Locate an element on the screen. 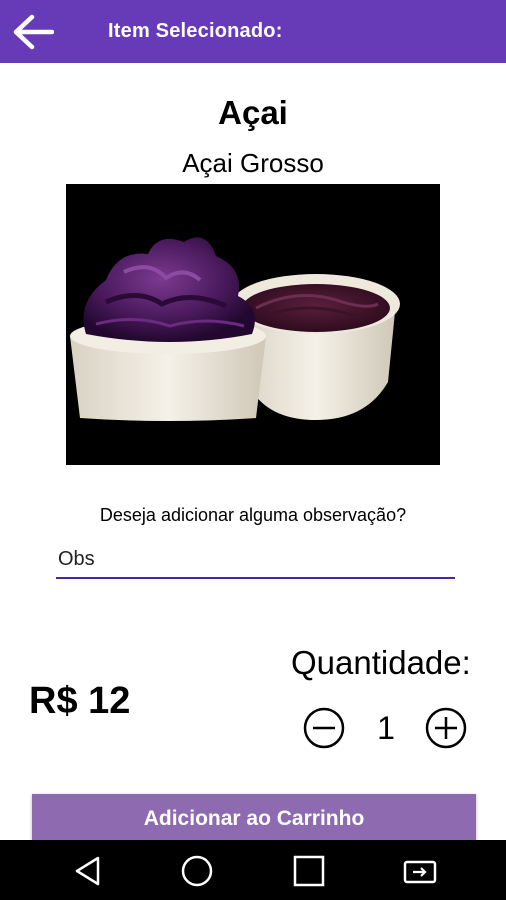  quantity-value: 1 is located at coordinates (386, 728).